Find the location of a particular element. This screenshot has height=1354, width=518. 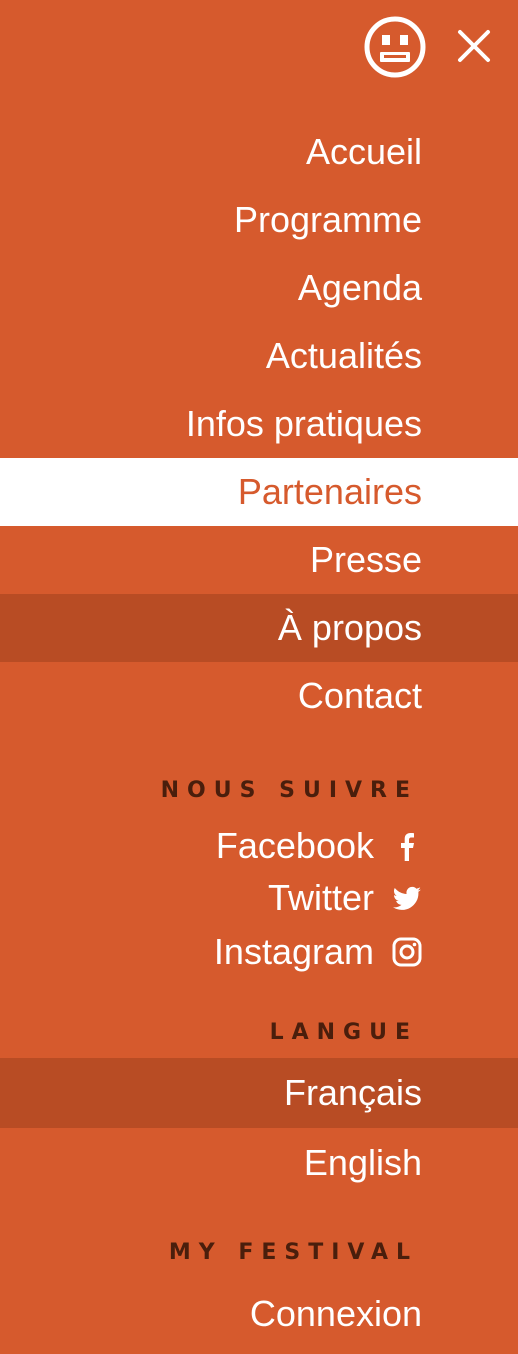

facebook-icon is located at coordinates (407, 847).